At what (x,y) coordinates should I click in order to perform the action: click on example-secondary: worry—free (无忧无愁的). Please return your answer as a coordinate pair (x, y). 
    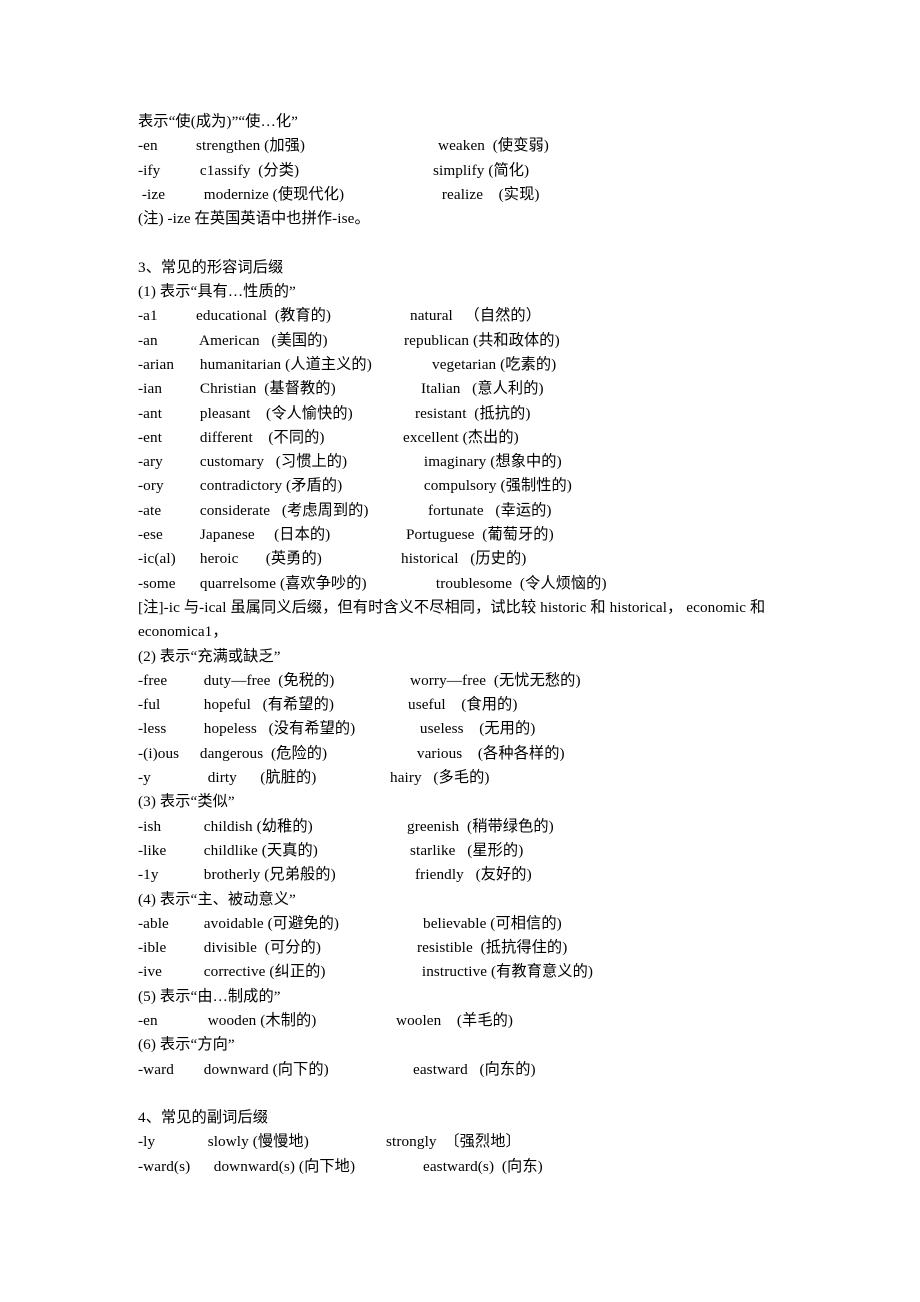
    Looking at the image, I should click on (495, 680).